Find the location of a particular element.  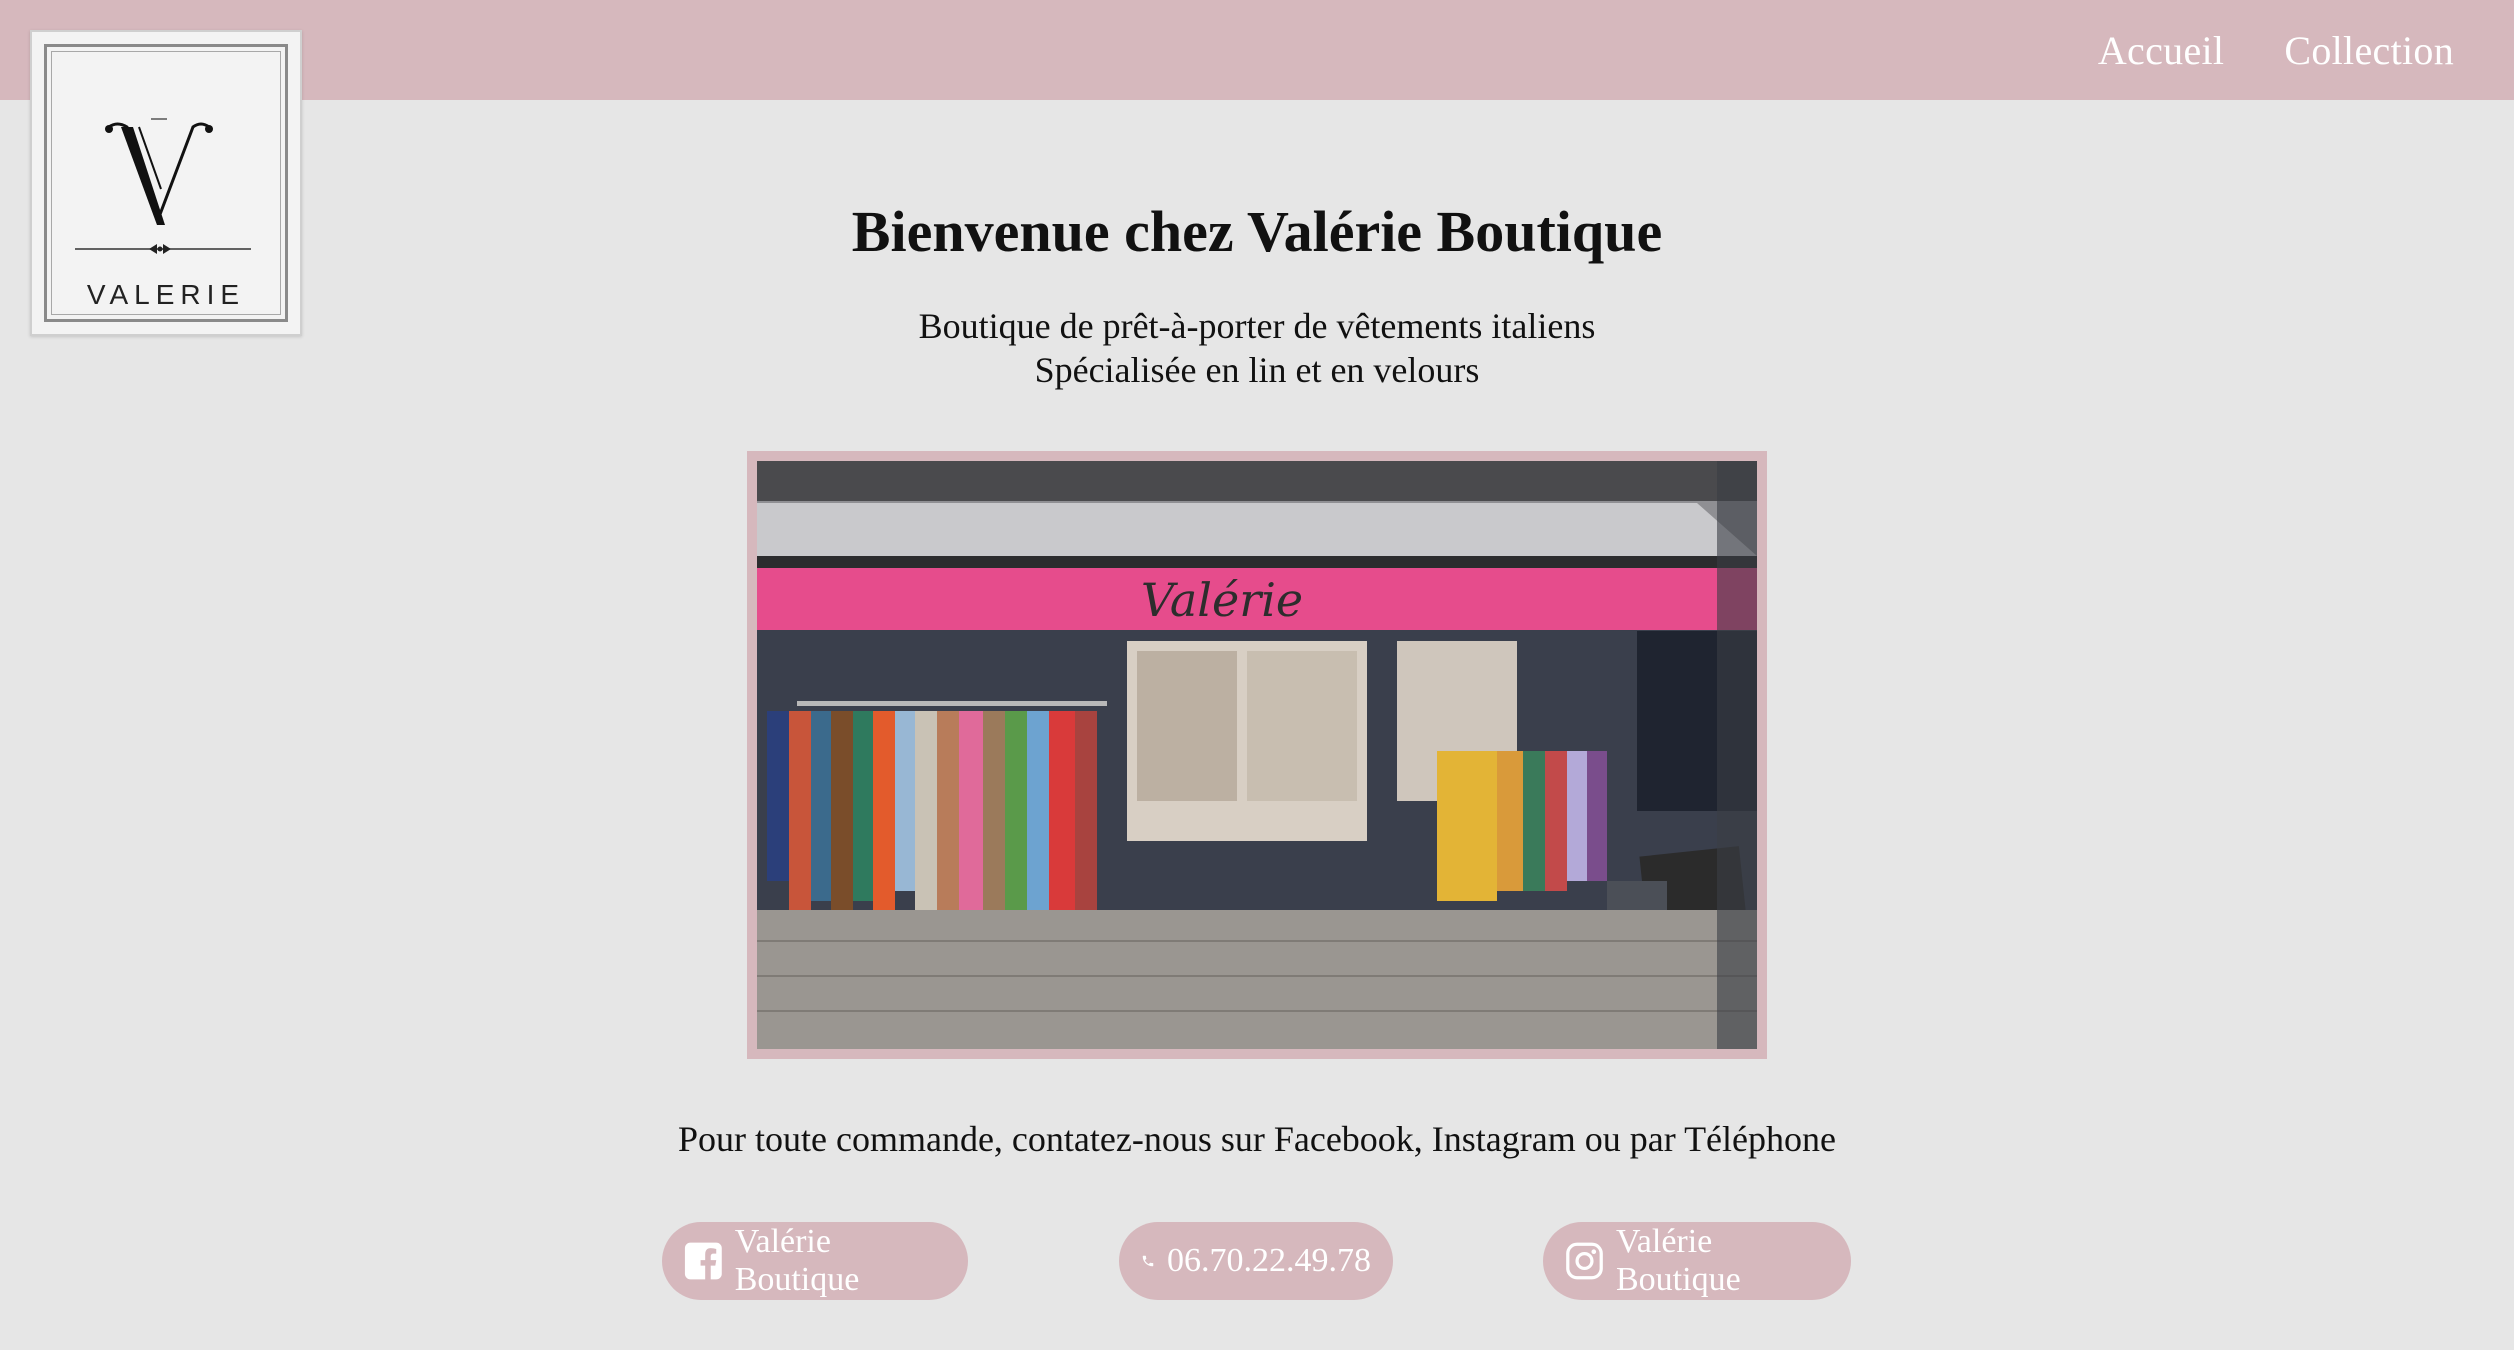

awning-text: Valérie is located at coordinates (1222, 600).